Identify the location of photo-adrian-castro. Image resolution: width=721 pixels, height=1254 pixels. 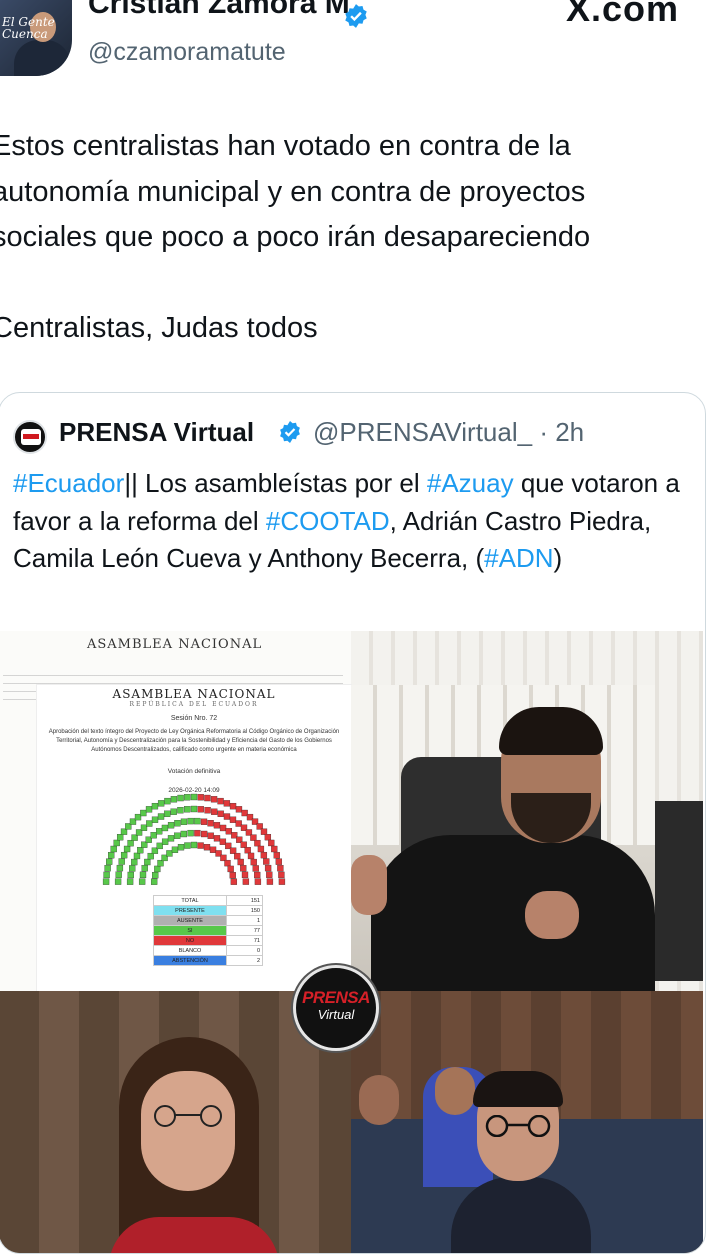
(503, 838).